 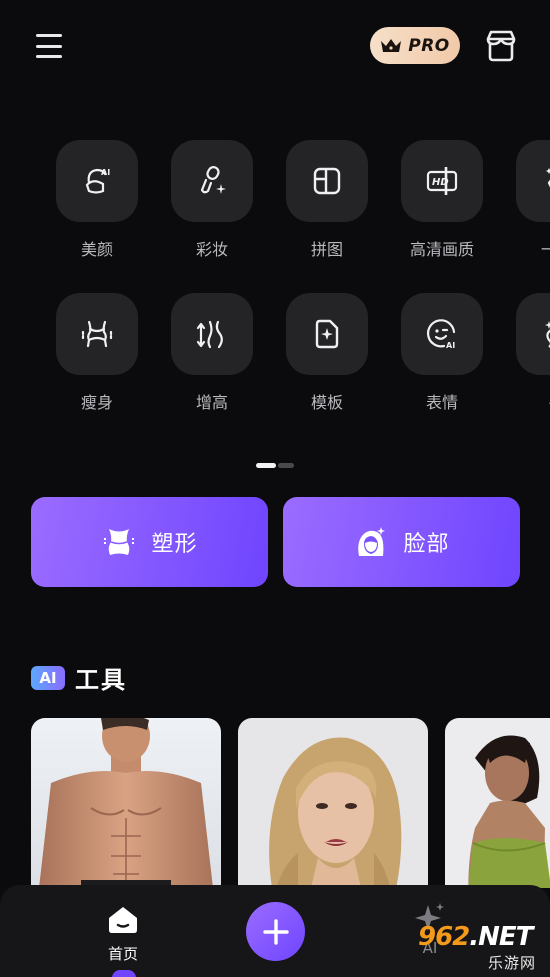 I want to click on site-watermark: 962.NET 乐游网, so click(x=482, y=948).